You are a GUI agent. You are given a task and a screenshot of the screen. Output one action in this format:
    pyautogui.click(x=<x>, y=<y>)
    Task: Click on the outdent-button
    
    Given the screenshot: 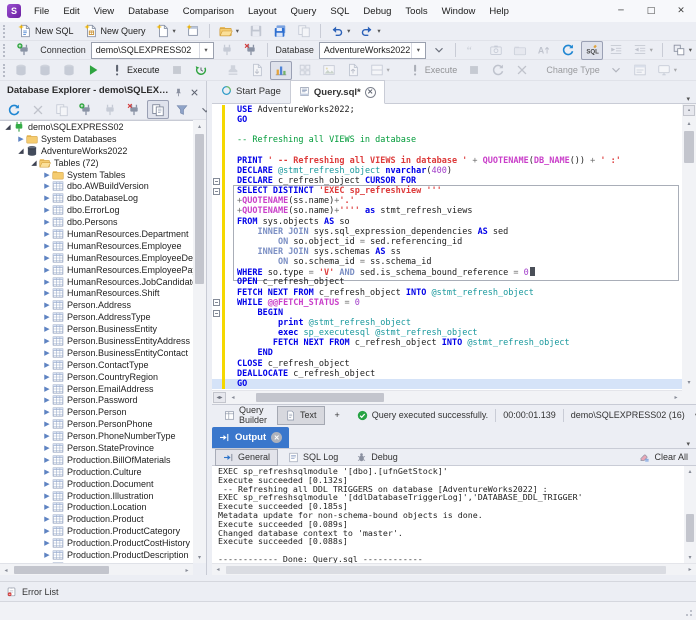 What is the action you would take?
    pyautogui.click(x=616, y=50)
    